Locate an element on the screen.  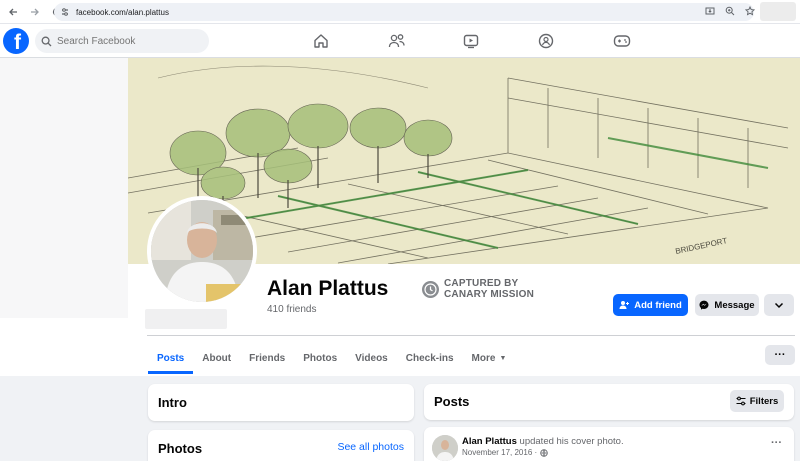
search-box is located at coordinates (122, 41).